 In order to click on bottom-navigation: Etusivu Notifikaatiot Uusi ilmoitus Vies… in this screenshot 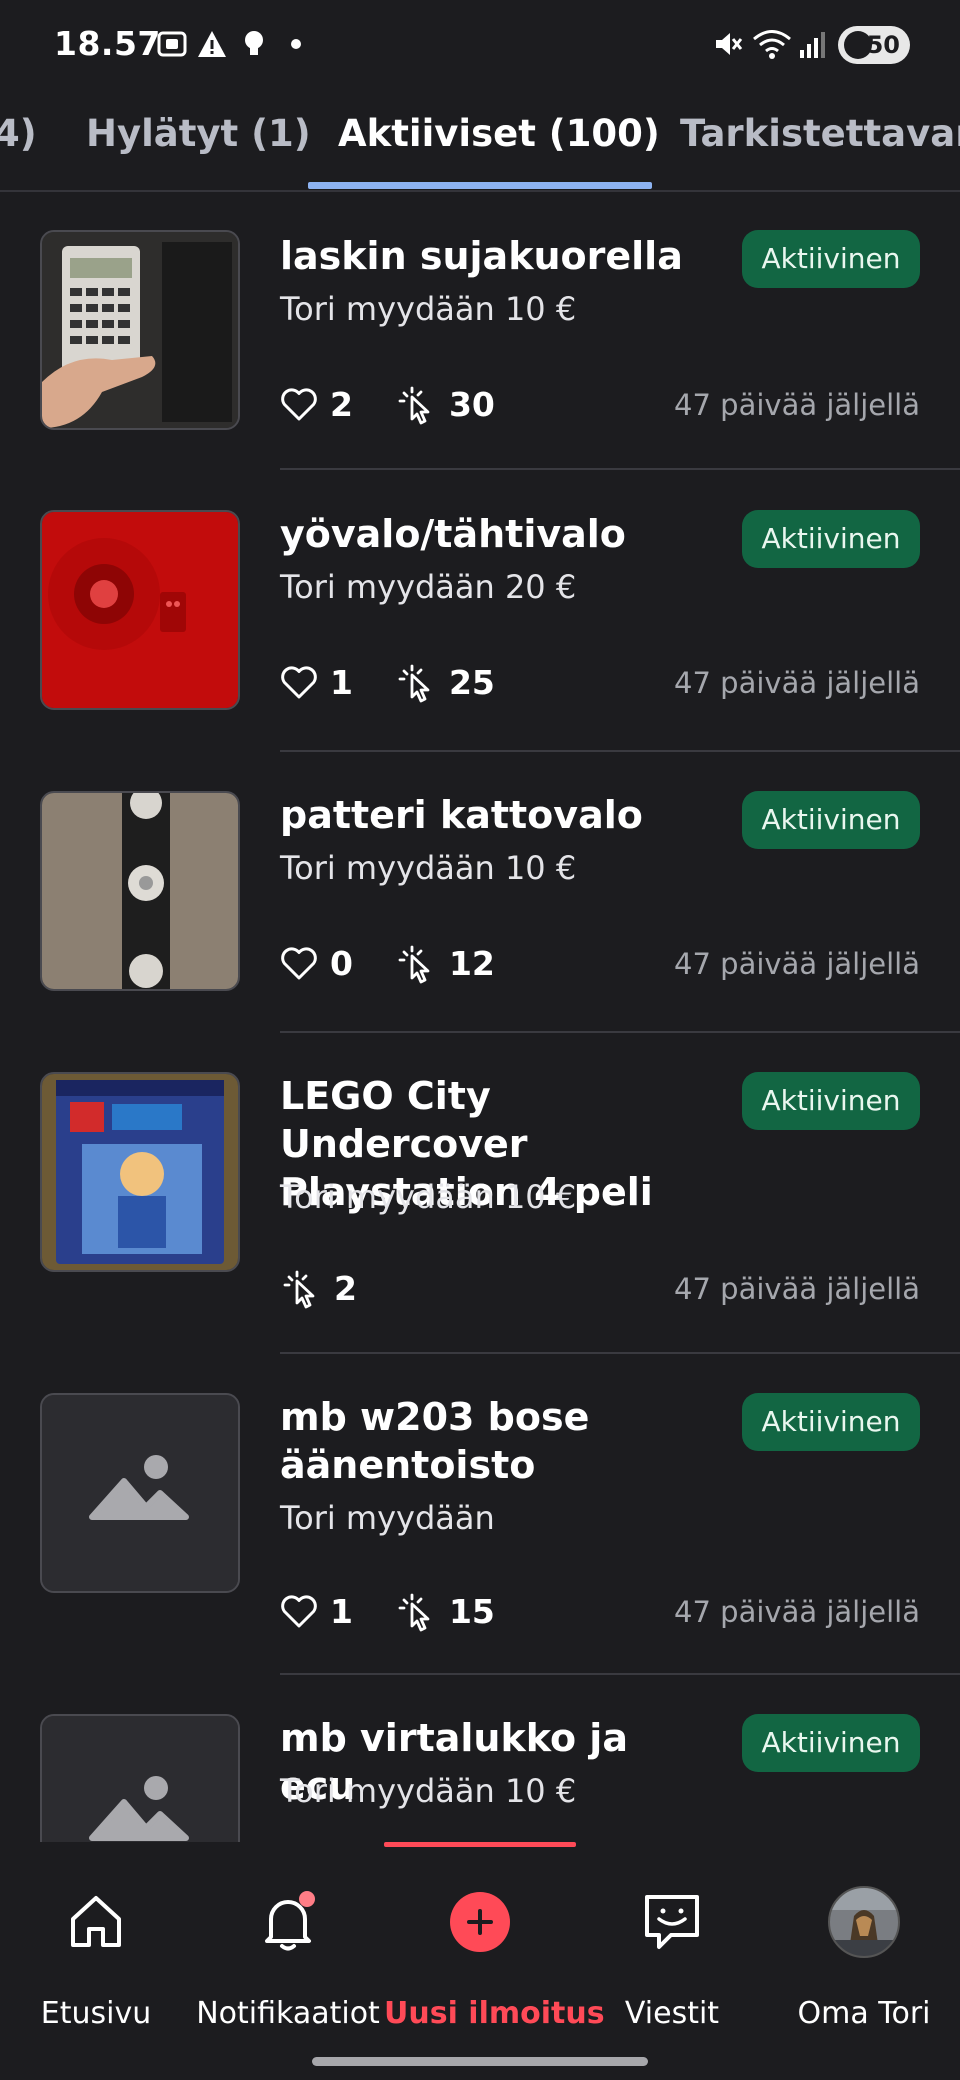, I will do `click(480, 1961)`.